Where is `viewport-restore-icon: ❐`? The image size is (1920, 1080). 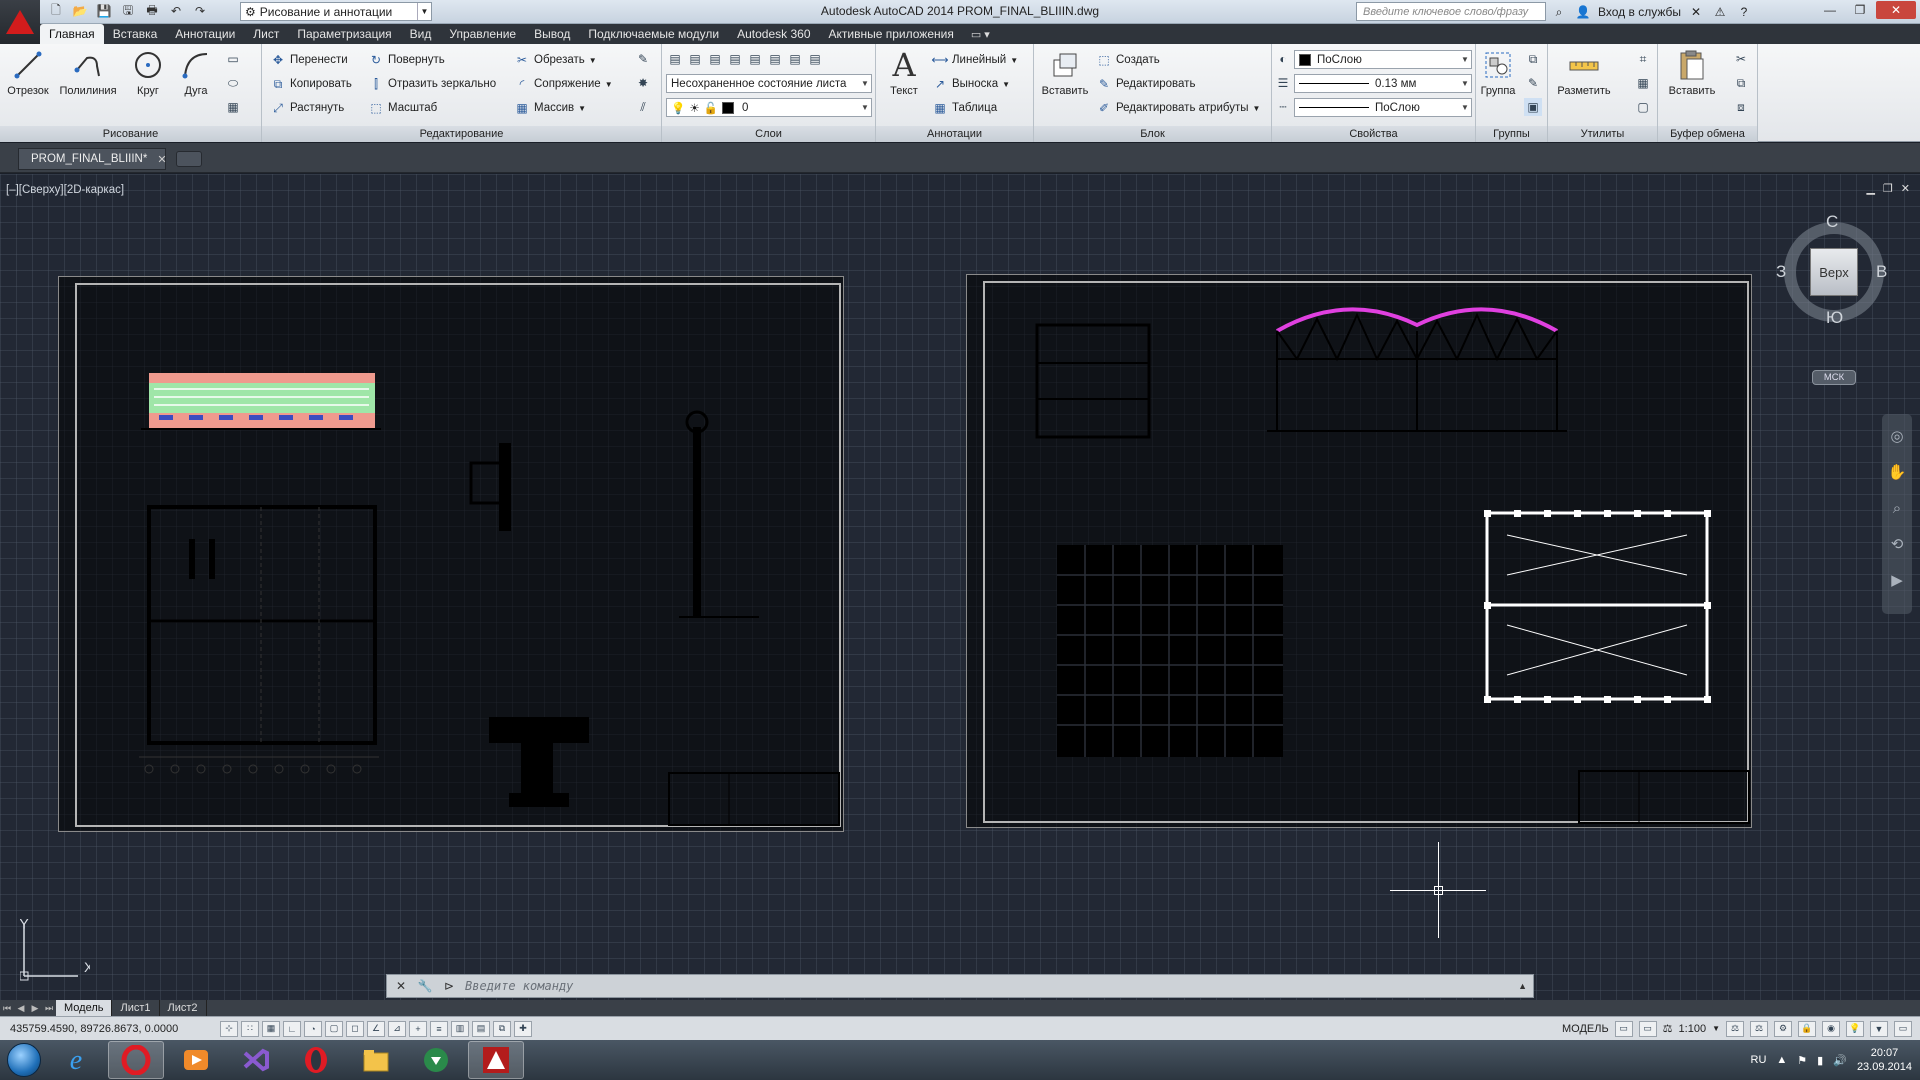 viewport-restore-icon: ❐ is located at coordinates (1888, 188).